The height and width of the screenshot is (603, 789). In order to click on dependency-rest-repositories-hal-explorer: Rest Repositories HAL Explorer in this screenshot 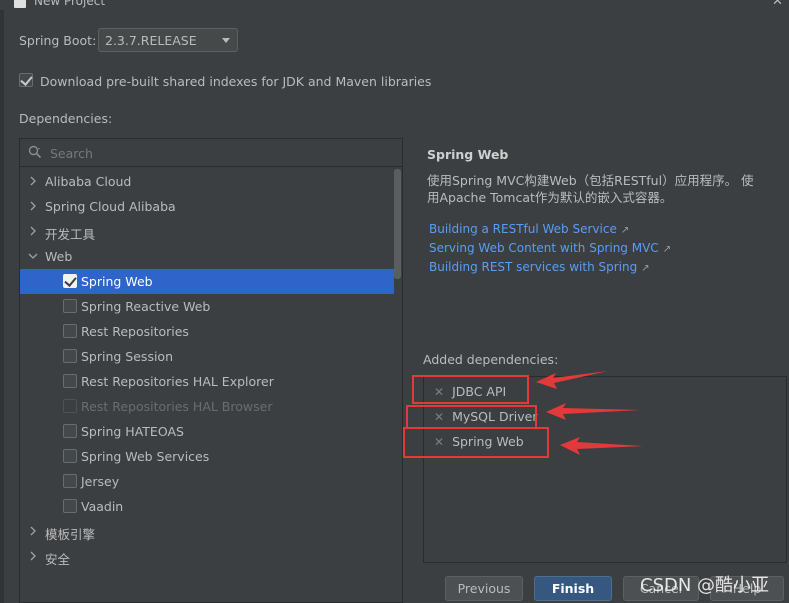, I will do `click(207, 381)`.